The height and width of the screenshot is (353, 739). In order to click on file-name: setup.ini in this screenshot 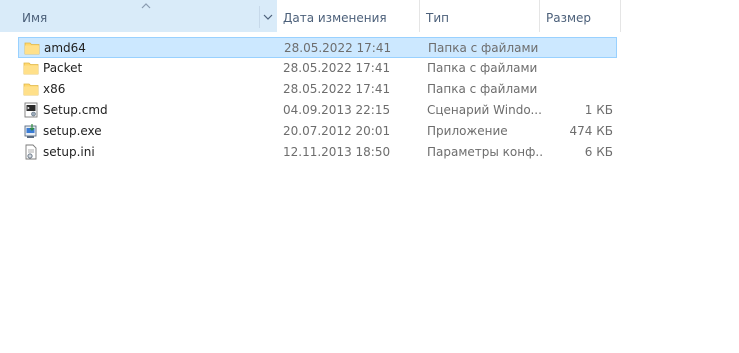, I will do `click(69, 152)`.